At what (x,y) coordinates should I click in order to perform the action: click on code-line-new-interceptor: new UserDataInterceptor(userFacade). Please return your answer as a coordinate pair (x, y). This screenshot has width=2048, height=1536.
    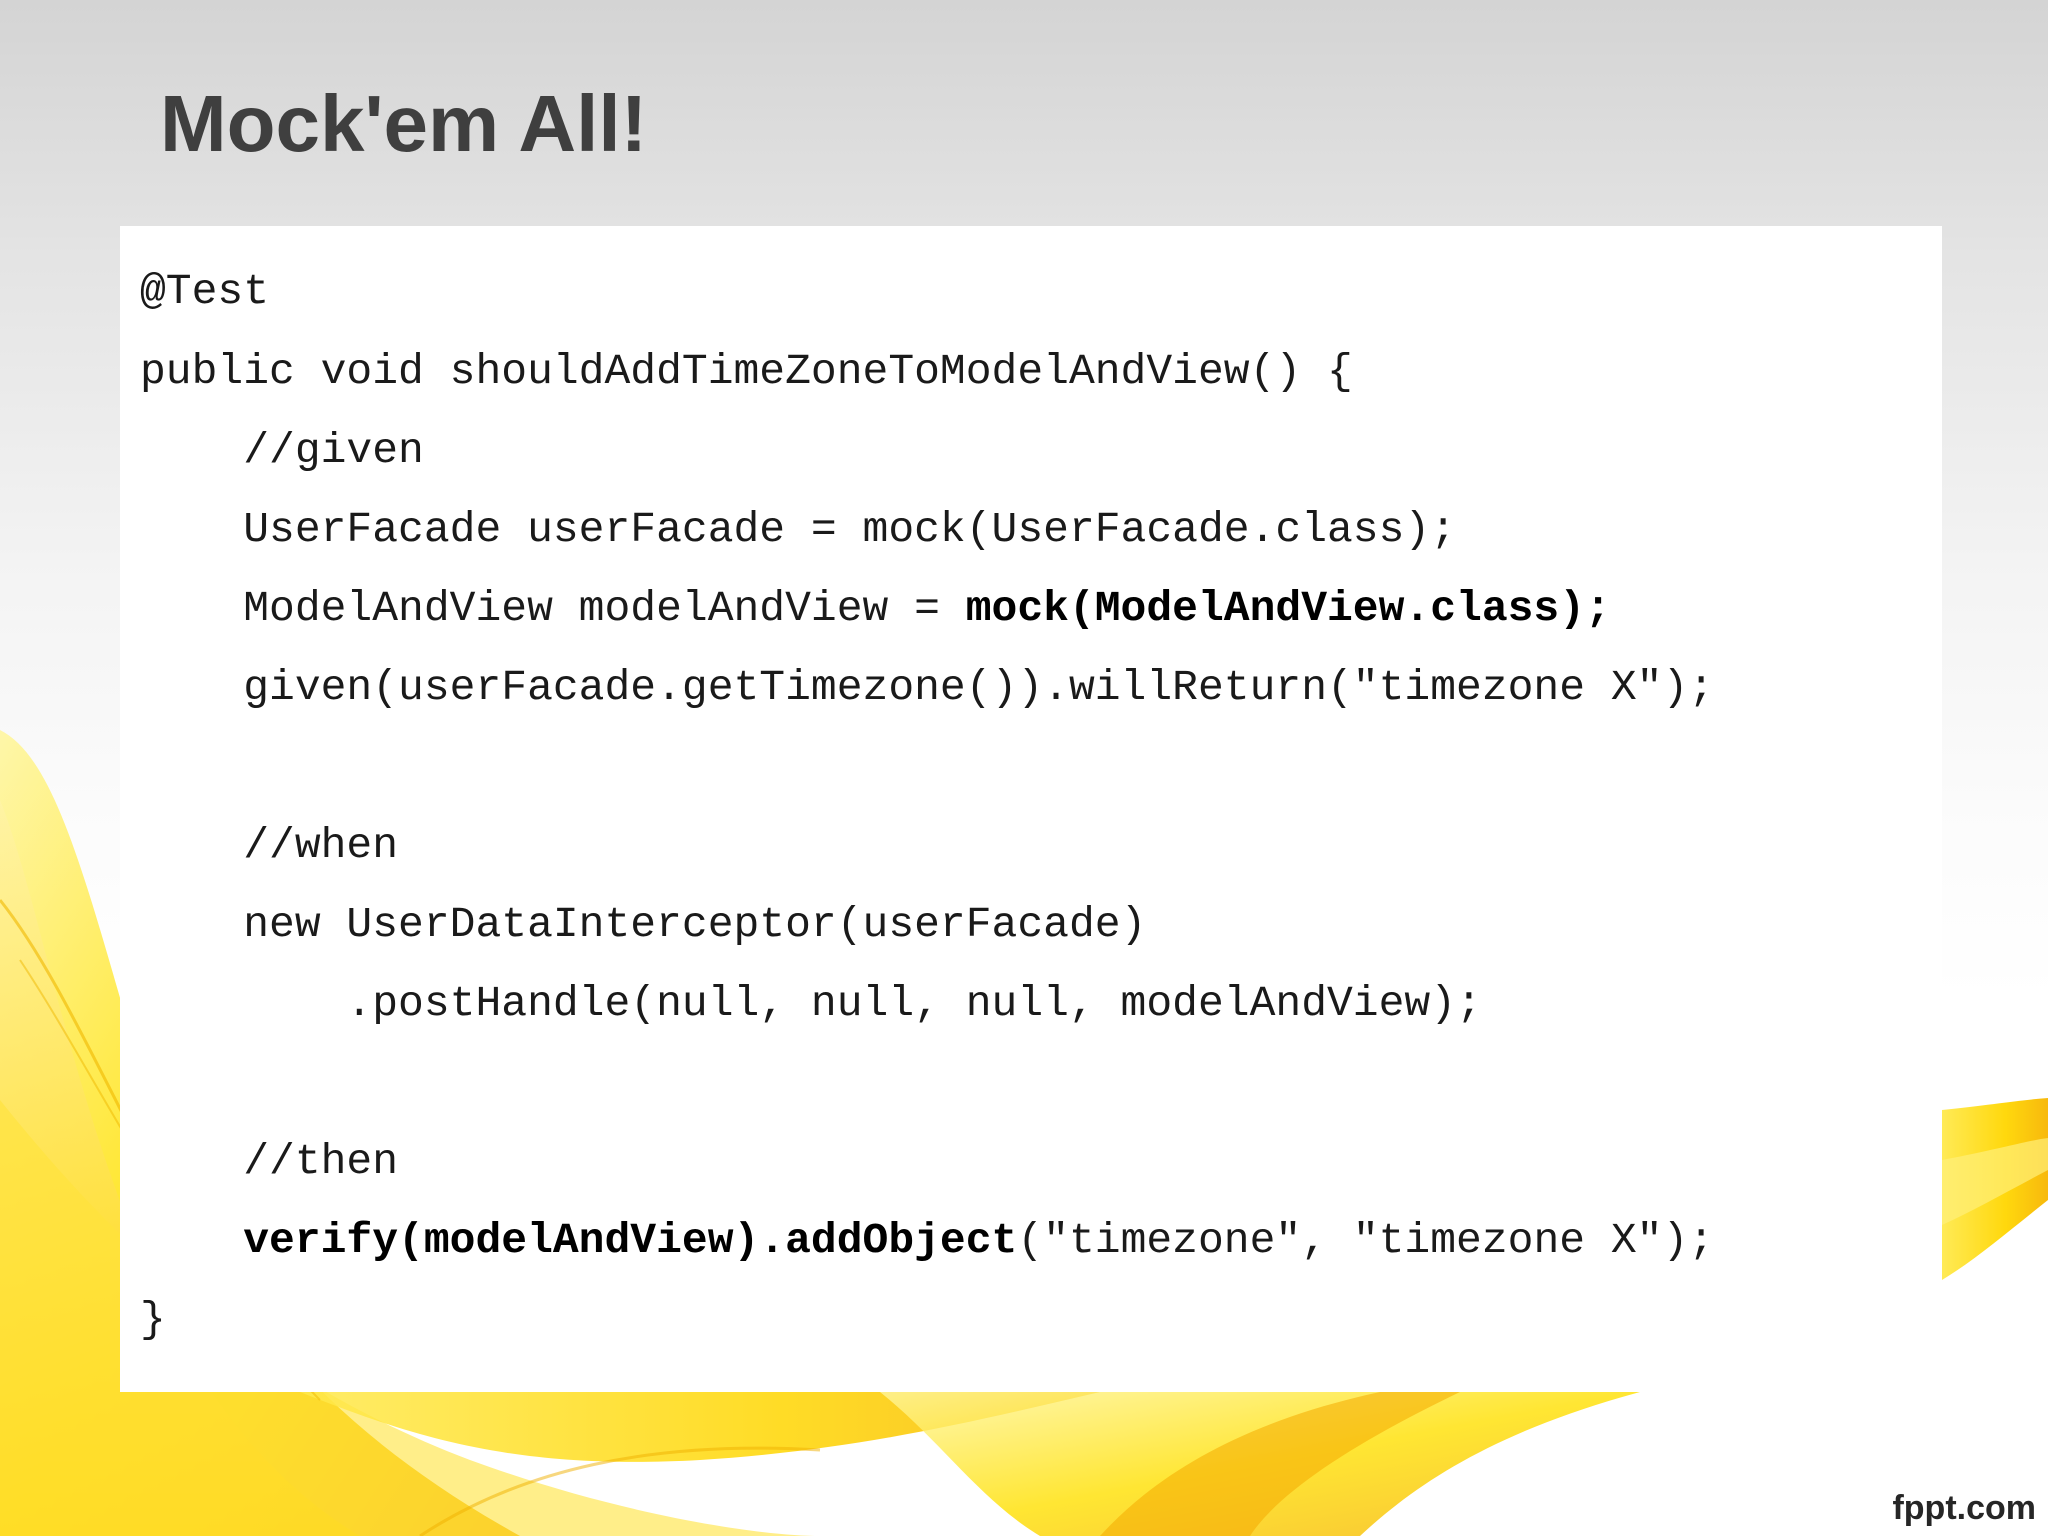
    Looking at the image, I should click on (643, 924).